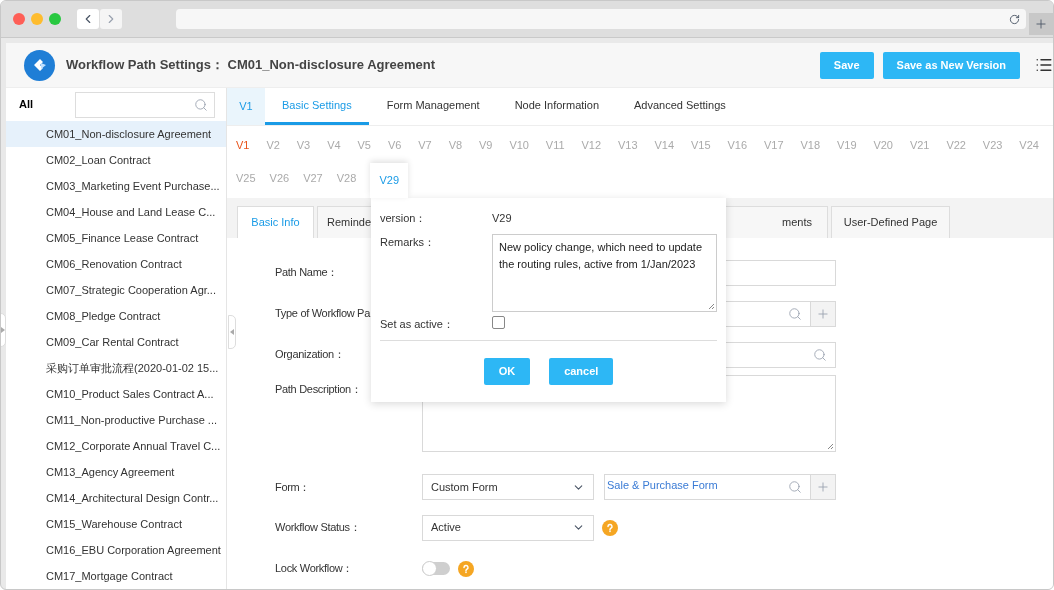 Image resolution: width=1054 pixels, height=590 pixels. What do you see at coordinates (315, 569) in the screenshot?
I see `form-label: Lock Workflow：` at bounding box center [315, 569].